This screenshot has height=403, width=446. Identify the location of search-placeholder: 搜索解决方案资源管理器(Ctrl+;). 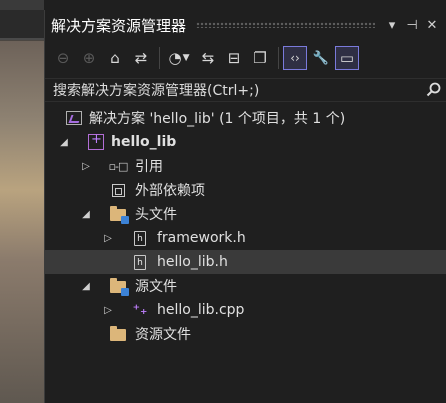
(156, 91).